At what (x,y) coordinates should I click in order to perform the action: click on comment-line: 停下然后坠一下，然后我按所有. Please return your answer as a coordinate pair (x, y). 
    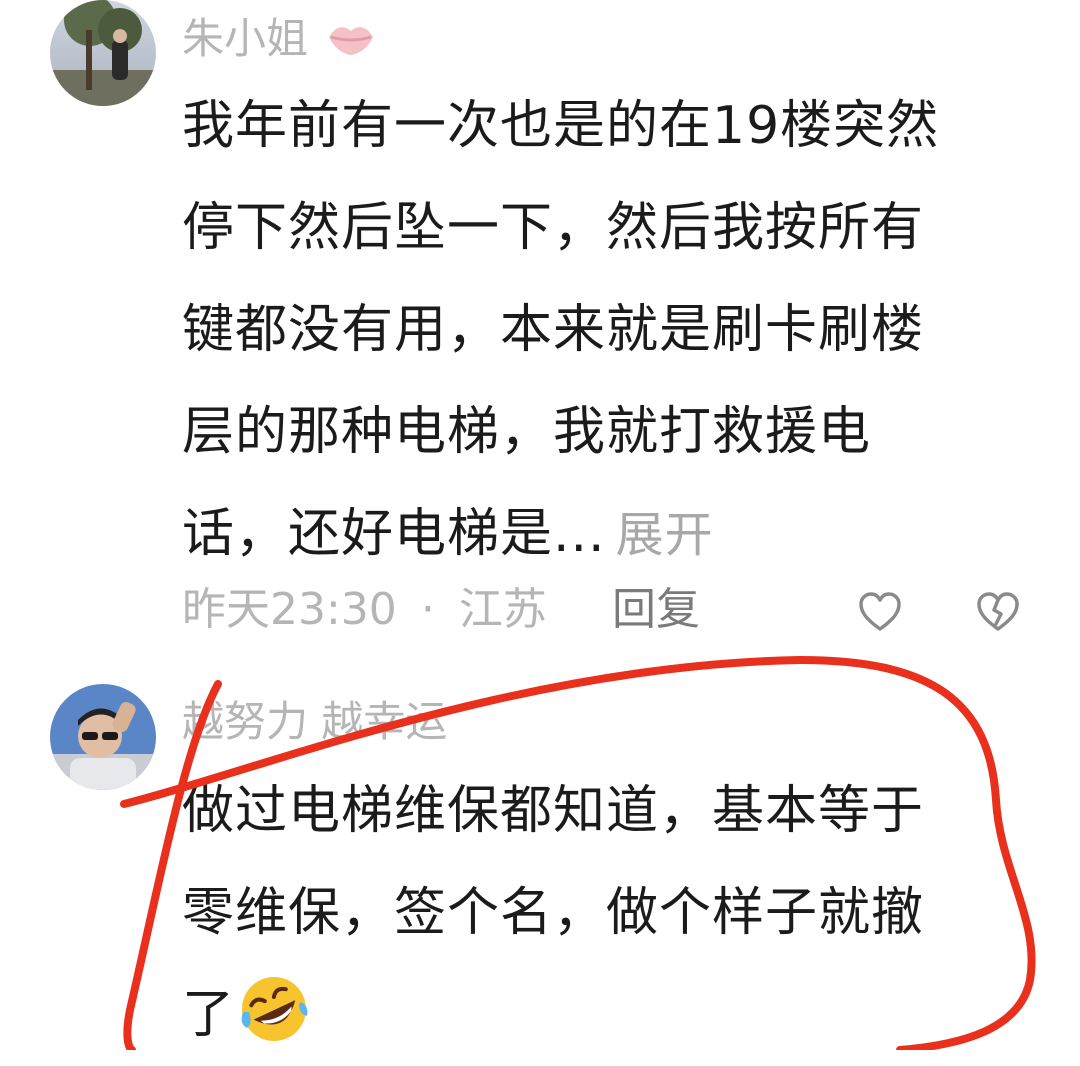
    Looking at the image, I should click on (553, 228).